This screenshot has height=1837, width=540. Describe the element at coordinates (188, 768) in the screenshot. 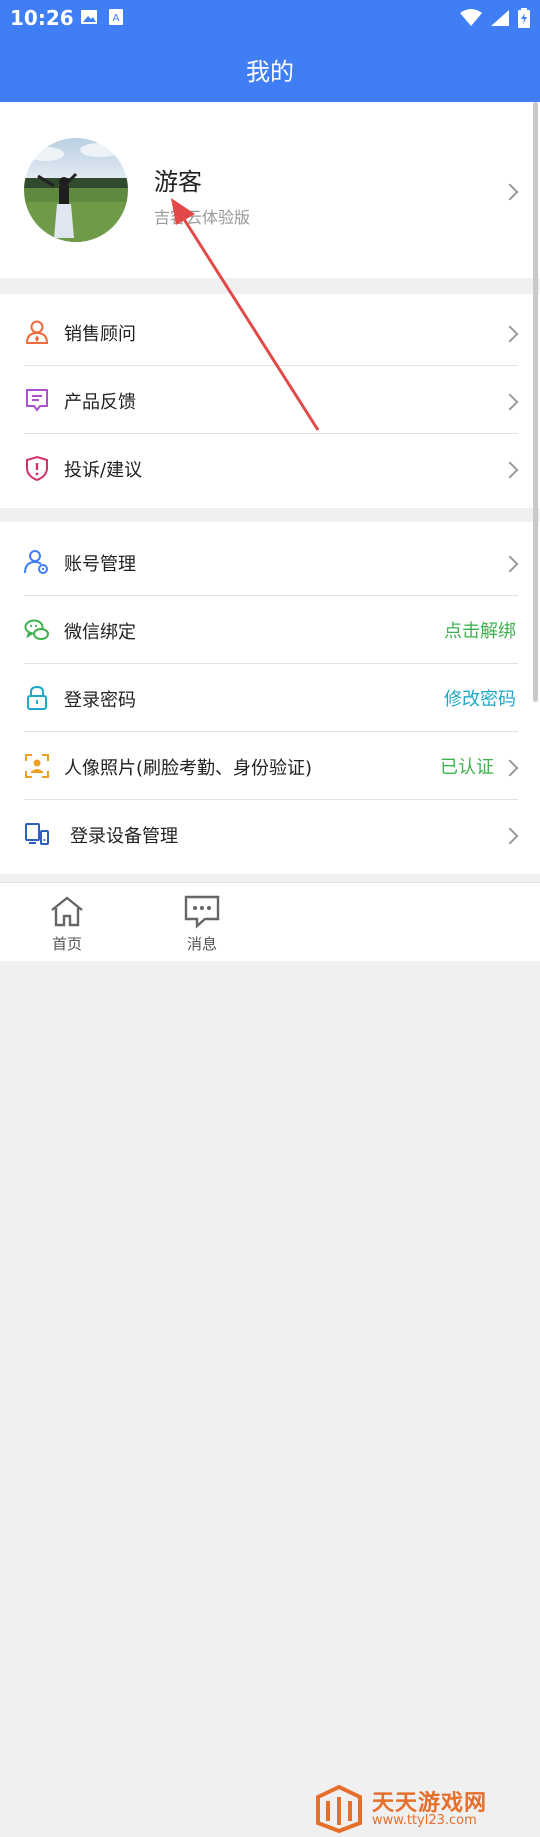

I see `menu-item-label: 人像照片(刷脸考勤、身份验证)` at that location.